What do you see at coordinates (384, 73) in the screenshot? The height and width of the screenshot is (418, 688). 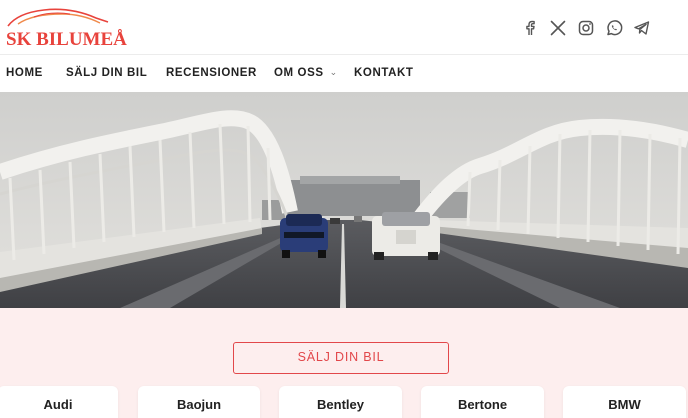 I see `nav-item-kontakt: KONTAKT` at bounding box center [384, 73].